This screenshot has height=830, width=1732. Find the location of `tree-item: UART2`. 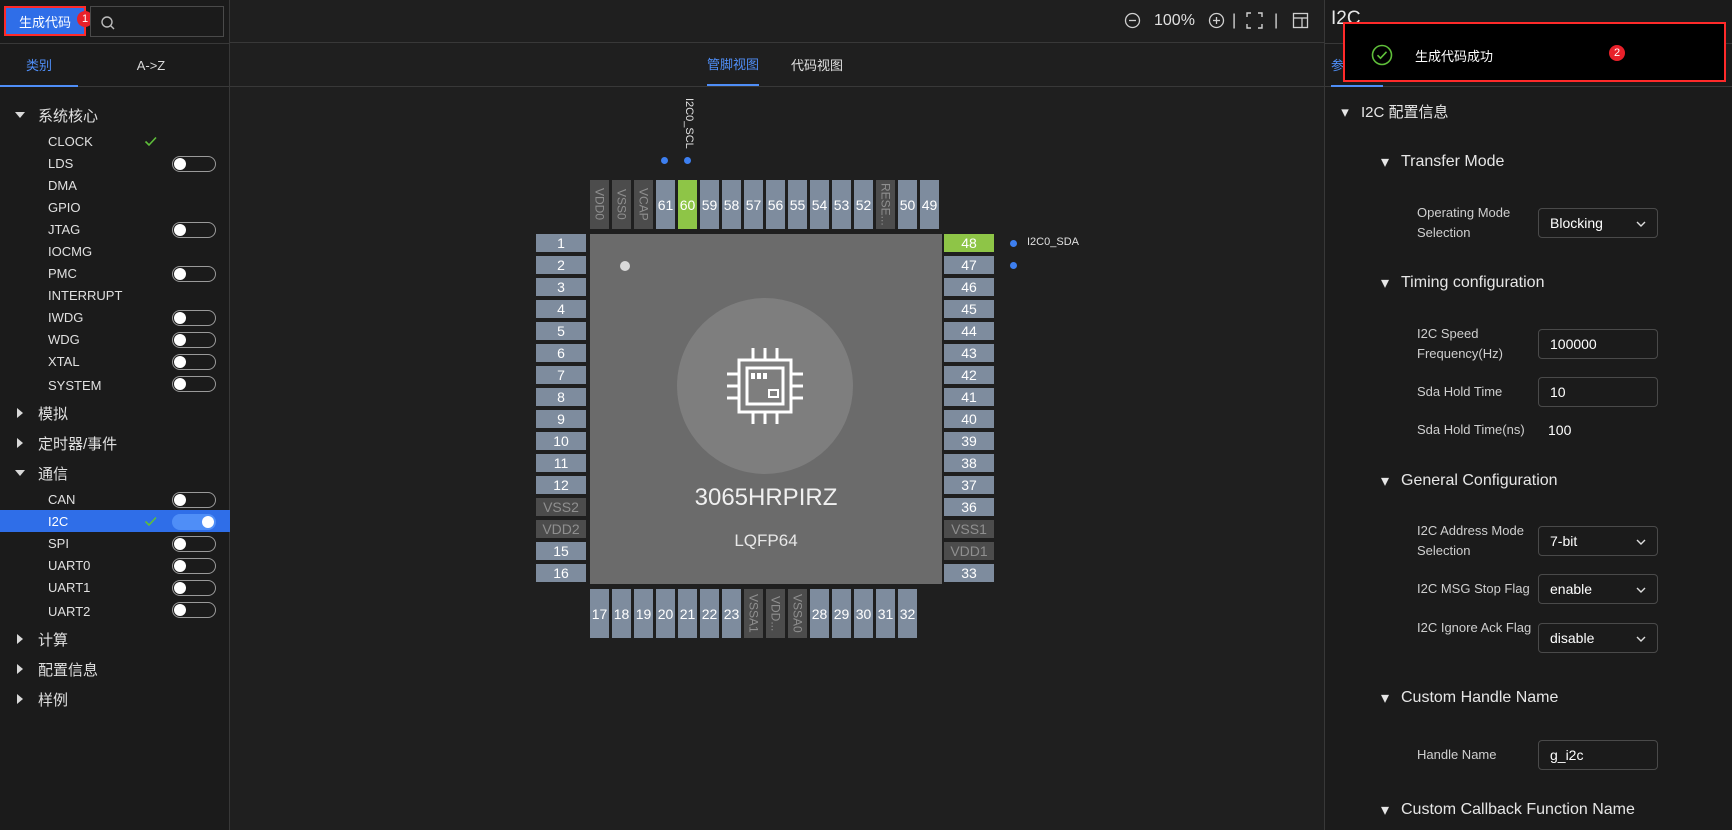

tree-item: UART2 is located at coordinates (115, 611).